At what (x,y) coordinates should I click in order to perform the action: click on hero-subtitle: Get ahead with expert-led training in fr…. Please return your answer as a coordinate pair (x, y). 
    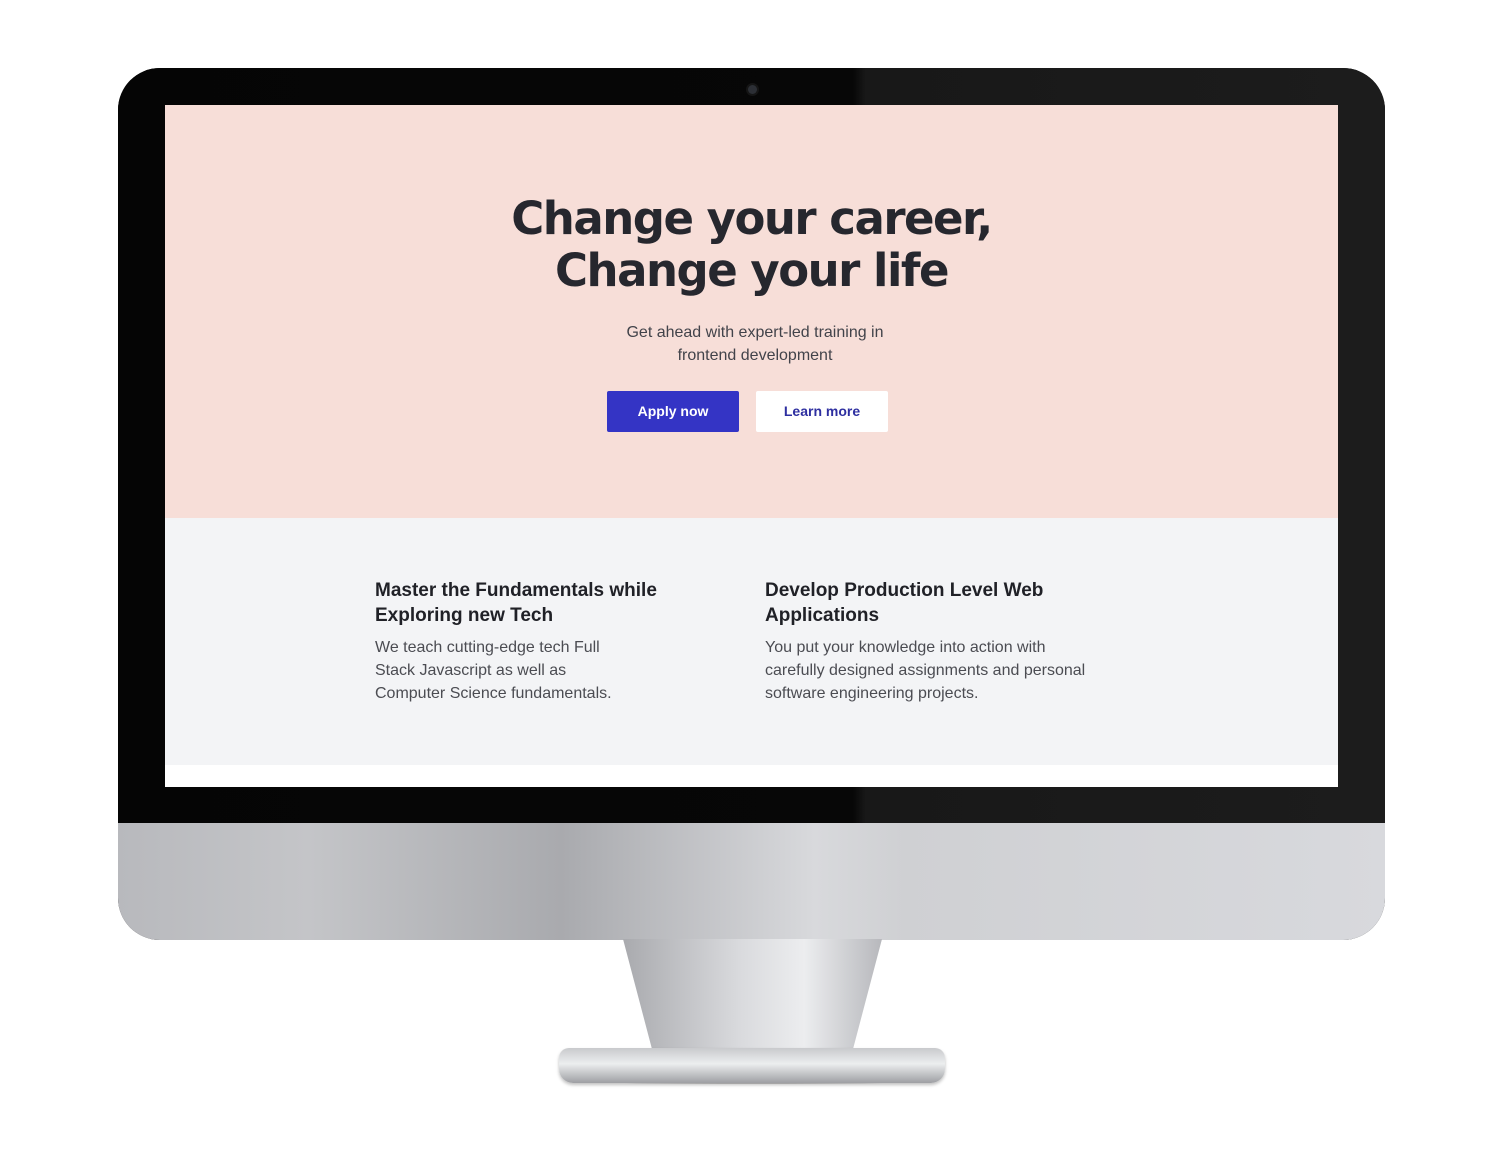
    Looking at the image, I should click on (755, 344).